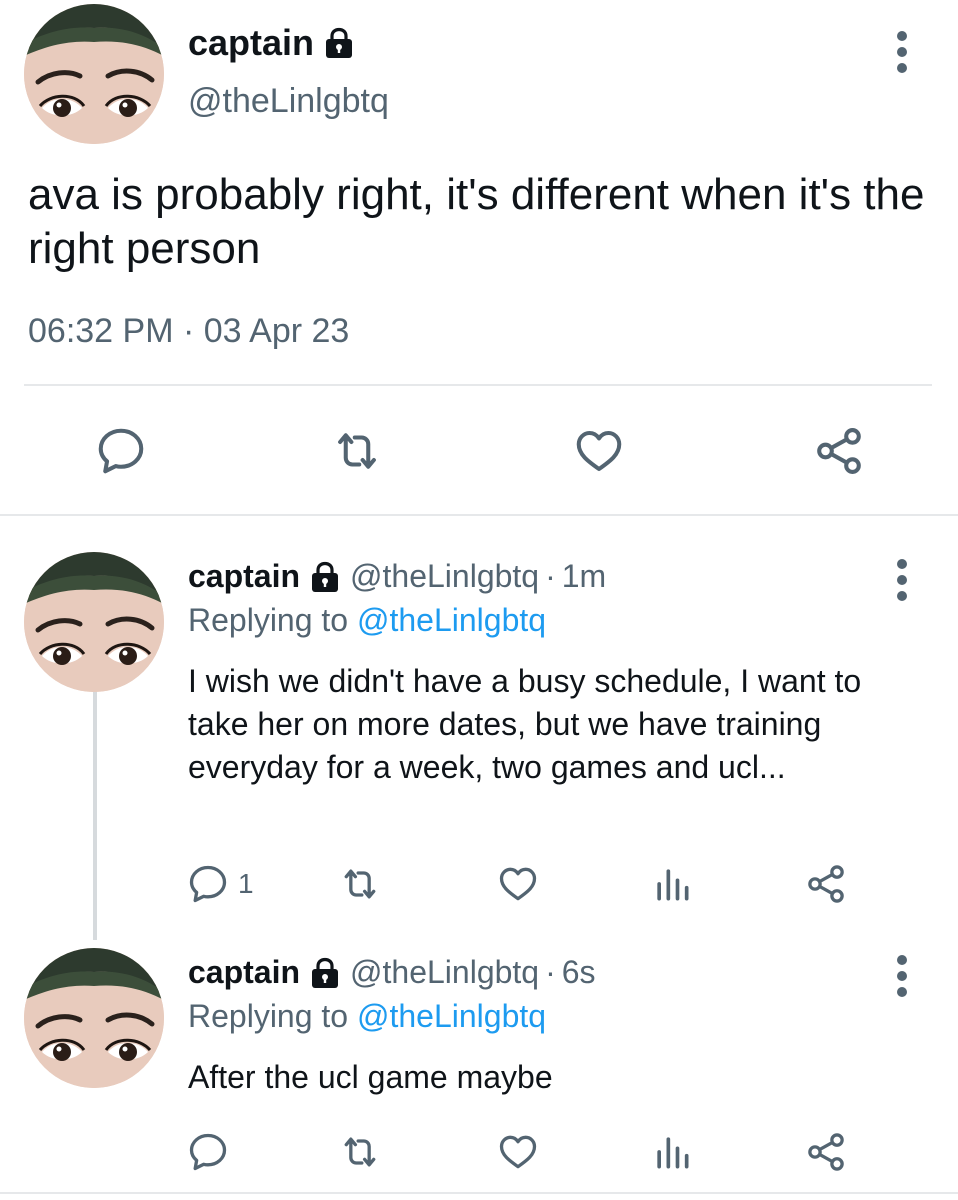  Describe the element at coordinates (479, 515) in the screenshot. I see `section-divider` at that location.